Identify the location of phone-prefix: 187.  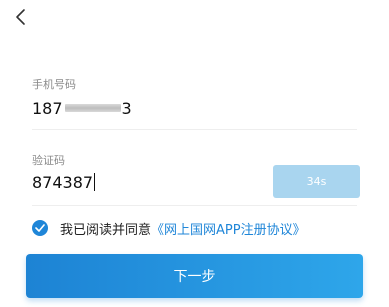
(47, 108).